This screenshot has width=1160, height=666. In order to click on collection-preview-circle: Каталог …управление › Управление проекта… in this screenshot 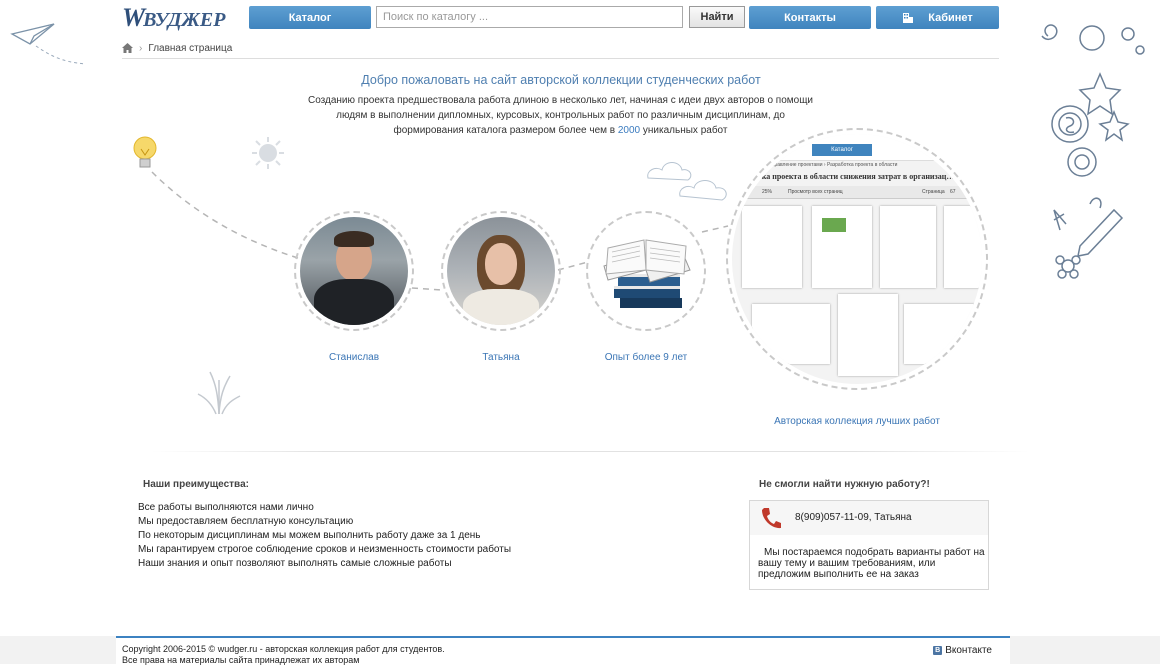, I will do `click(857, 259)`.